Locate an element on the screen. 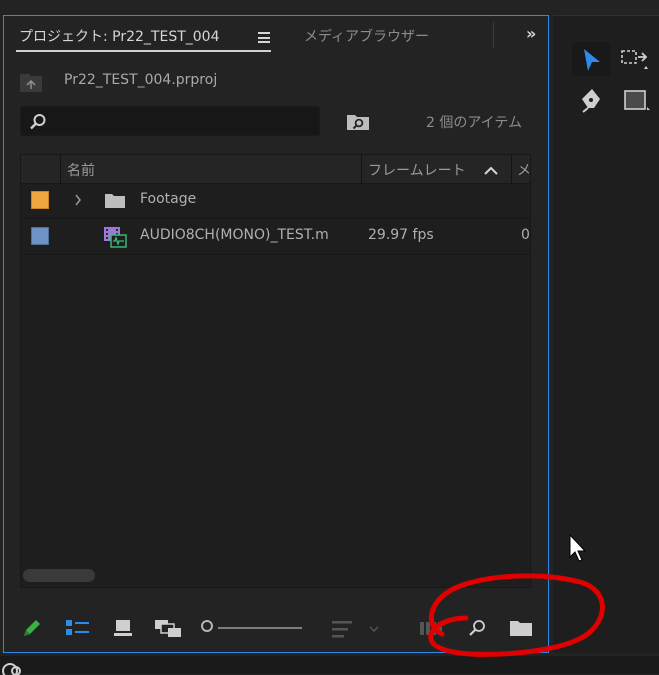 The width and height of the screenshot is (659, 675). pencil-icon is located at coordinates (32, 628).